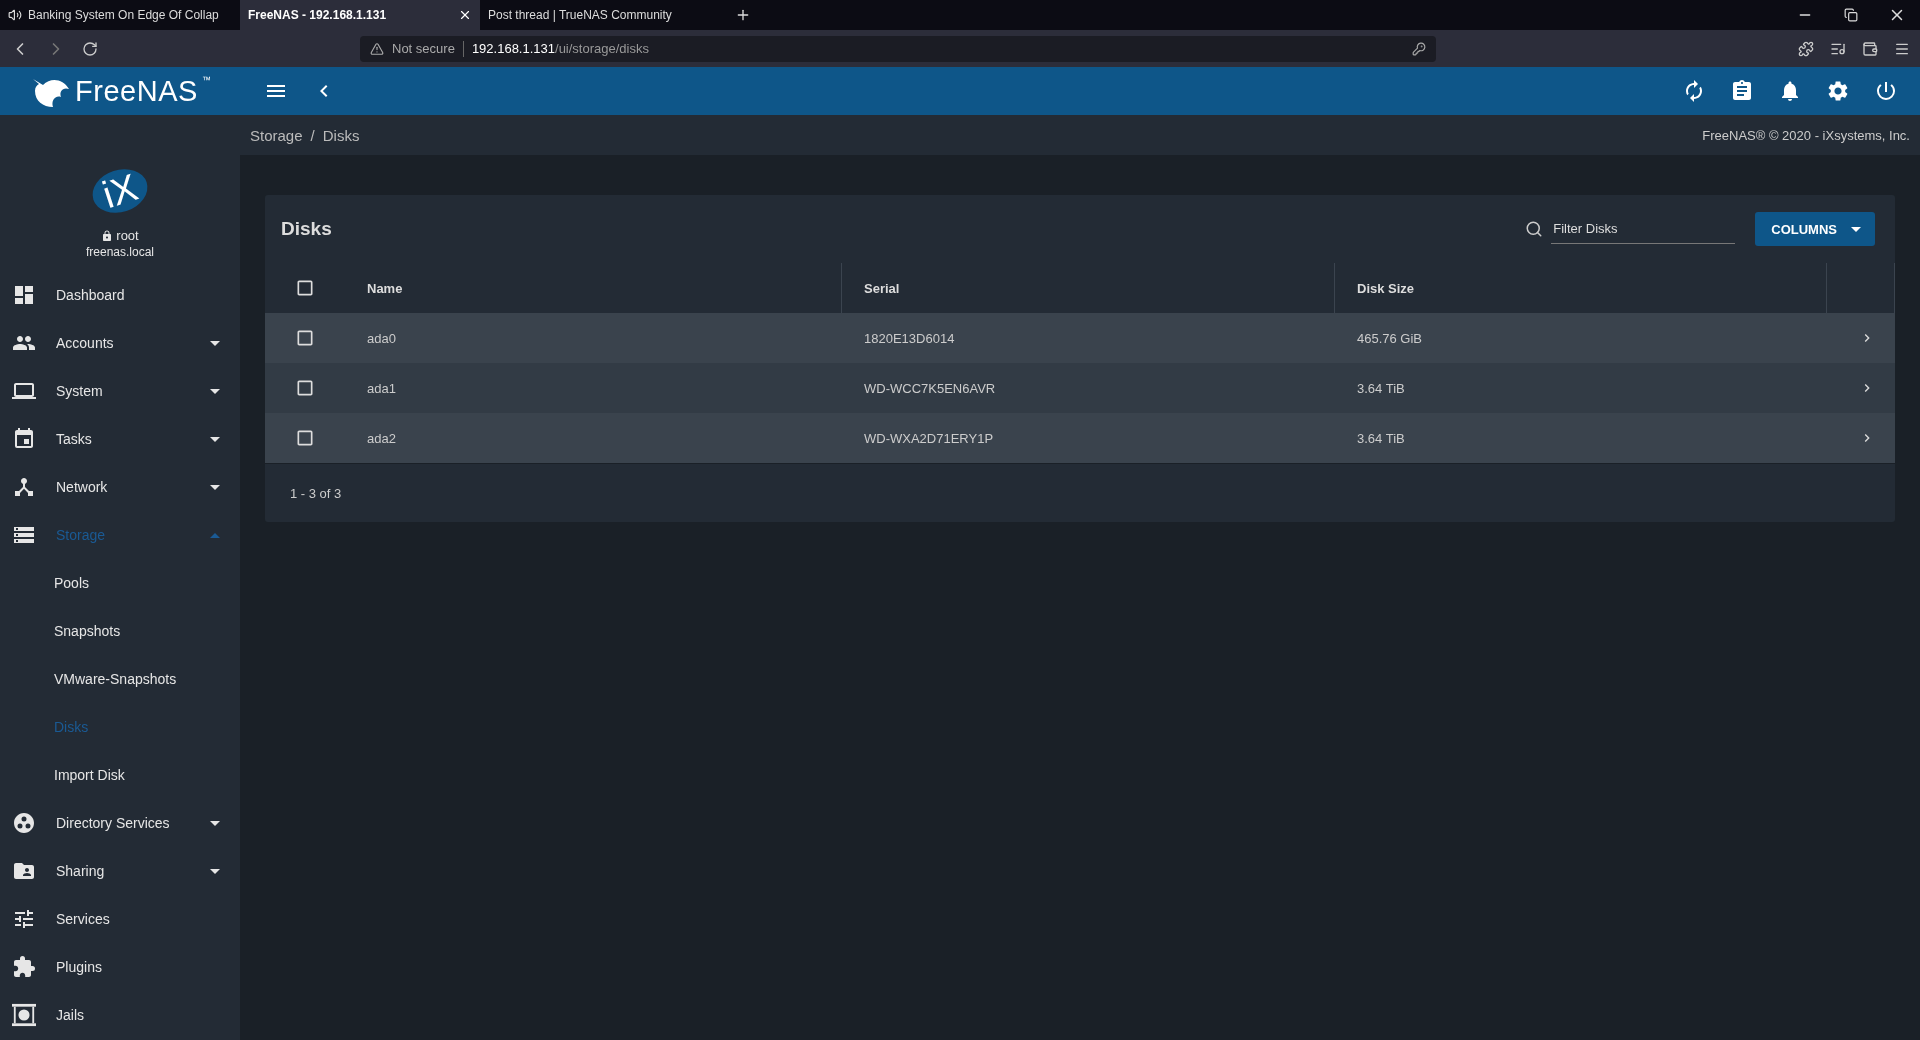 The image size is (1920, 1040). Describe the element at coordinates (120, 439) in the screenshot. I see `nav-item: Tasks` at that location.